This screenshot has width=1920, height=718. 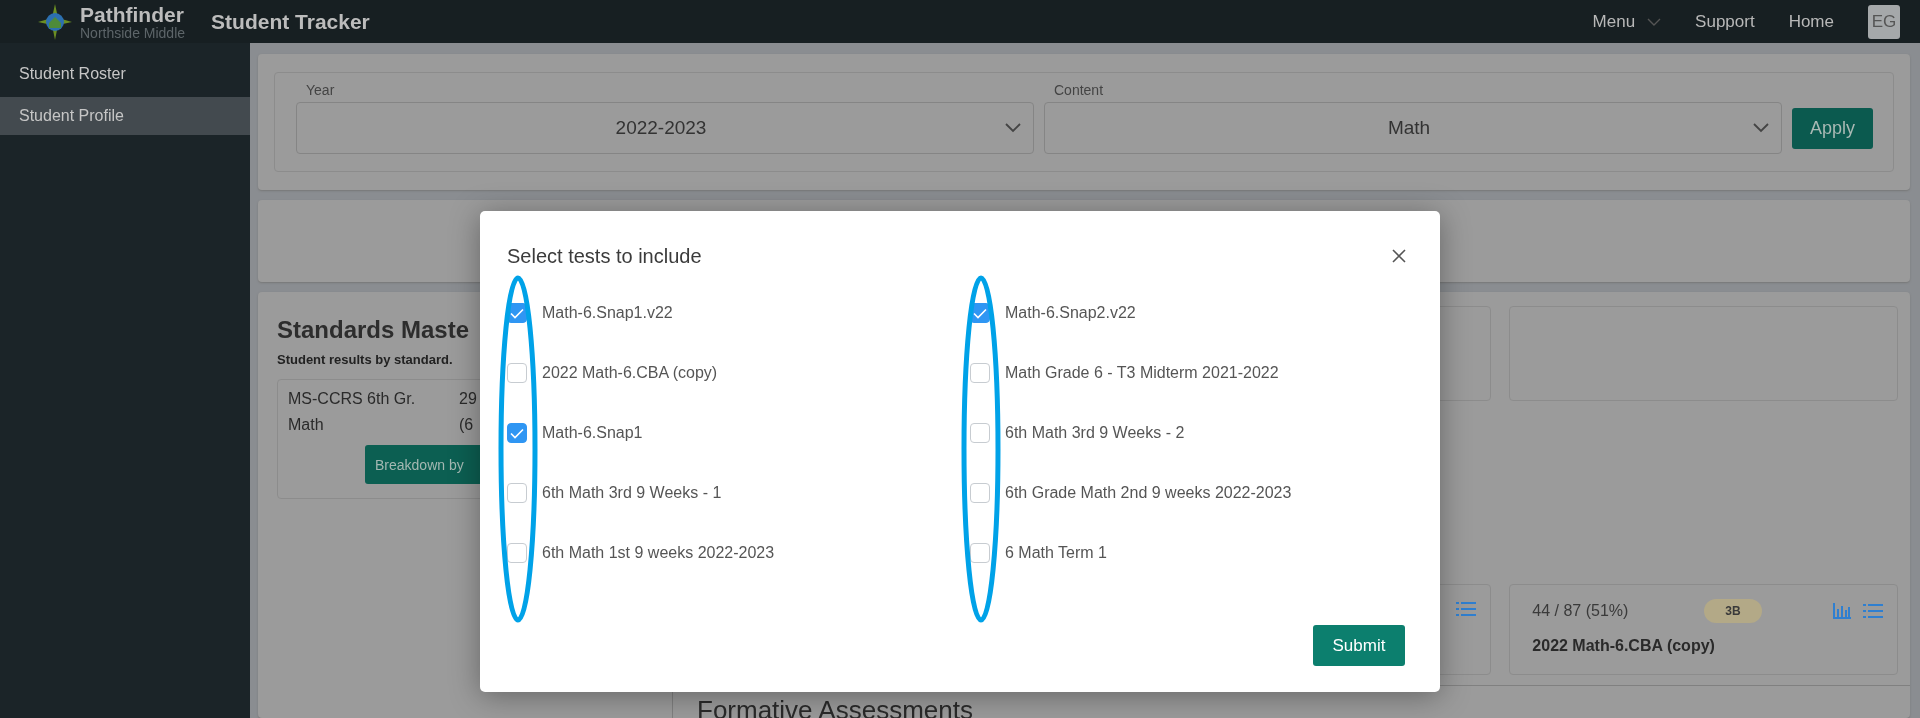 I want to click on close-icon, so click(x=1399, y=256).